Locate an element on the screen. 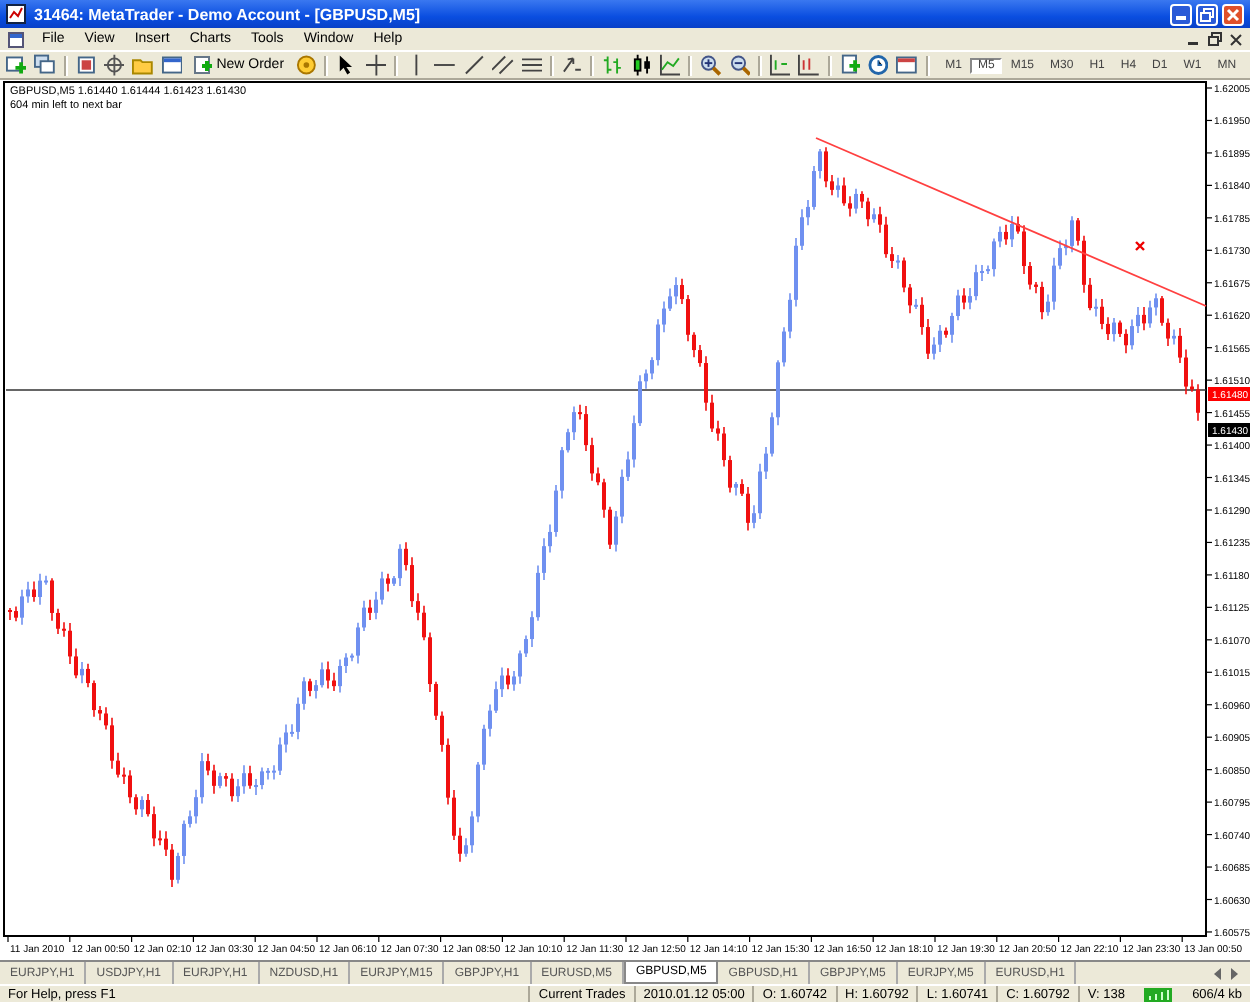  window-title: 31464: MetaTrader - Demo Account - [GBPUSD,M5] is located at coordinates (227, 14).